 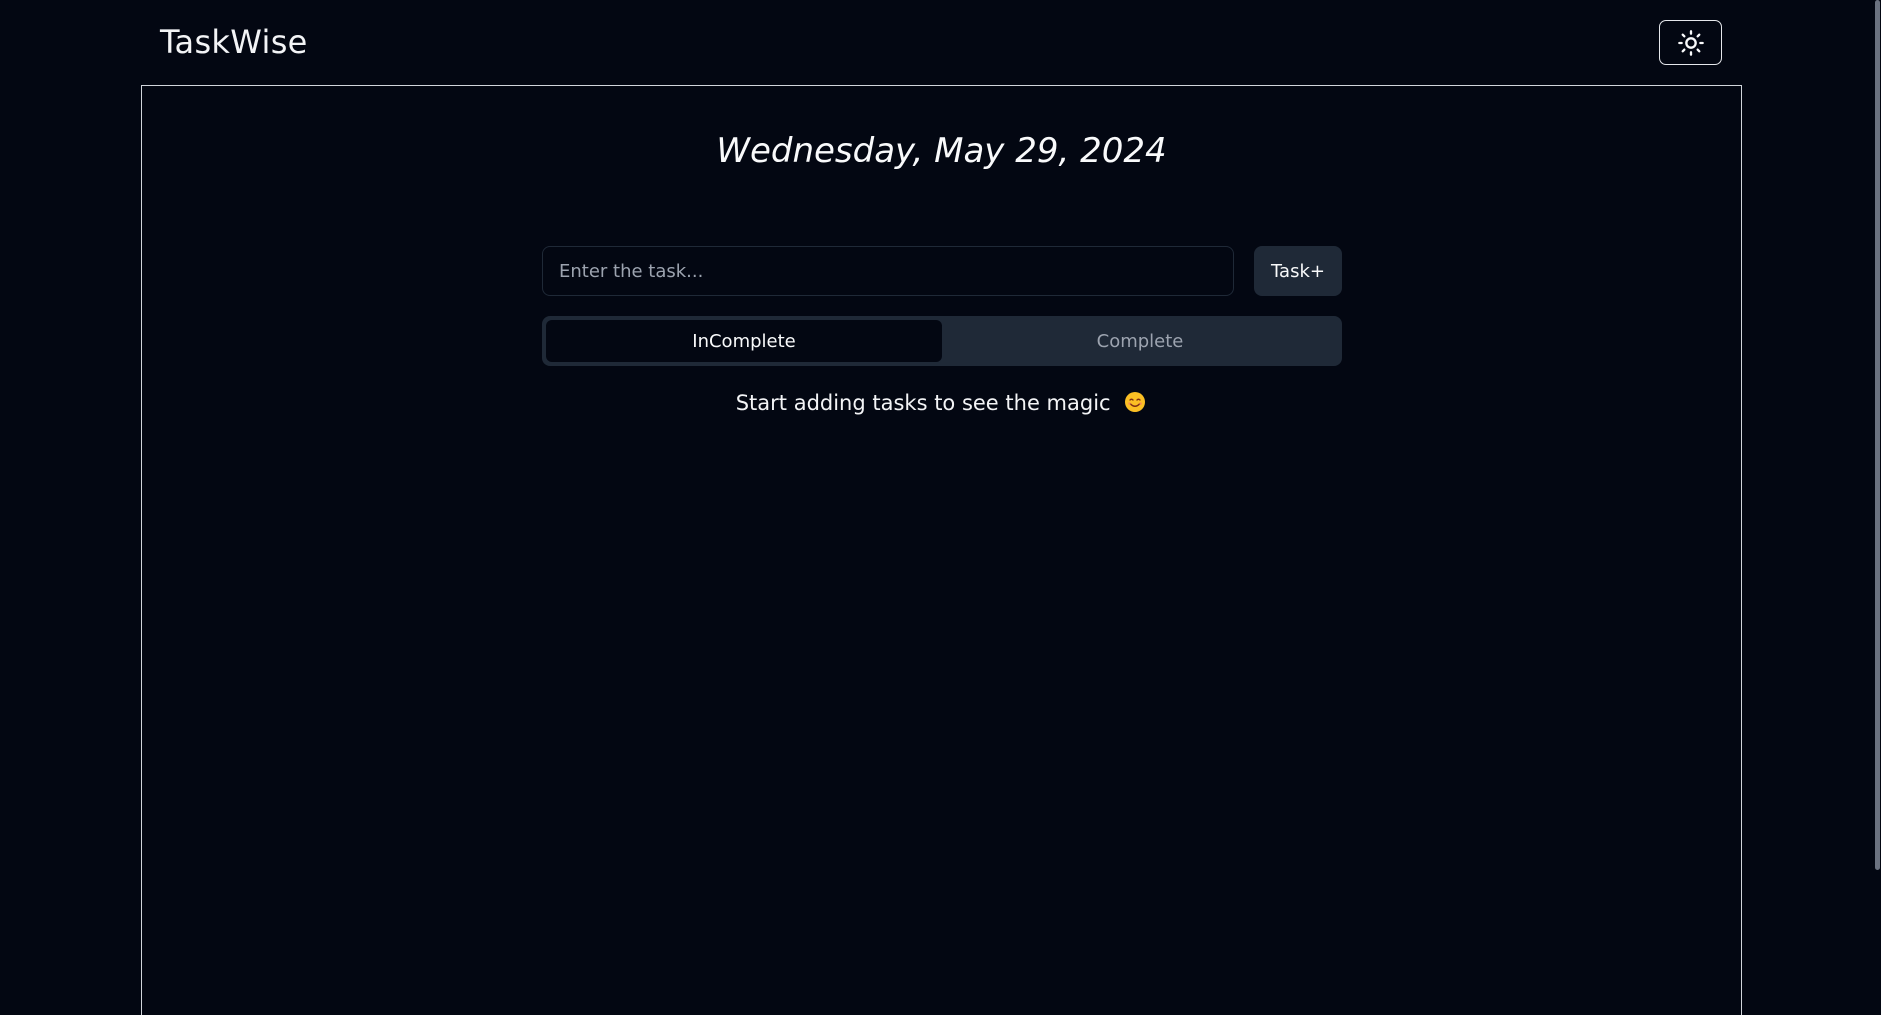 I want to click on smiling-face-icon, so click(x=1135, y=402).